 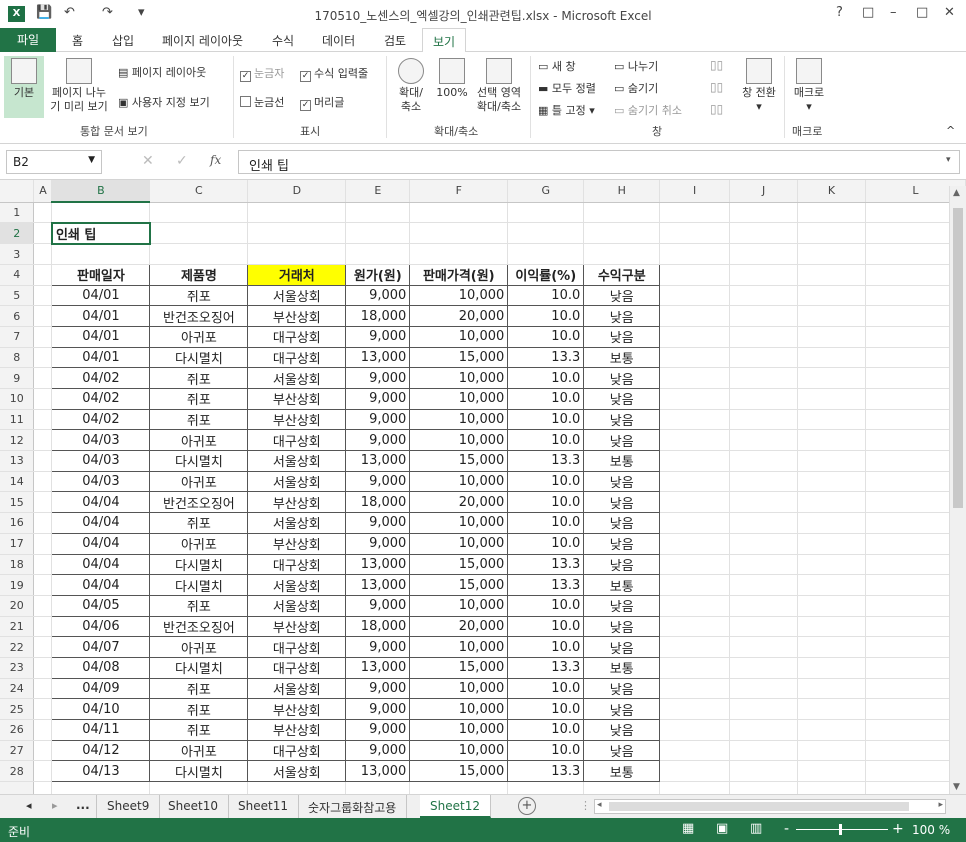 What do you see at coordinates (809, 86) in the screenshot?
I see `macros-button: 매크로 ▾` at bounding box center [809, 86].